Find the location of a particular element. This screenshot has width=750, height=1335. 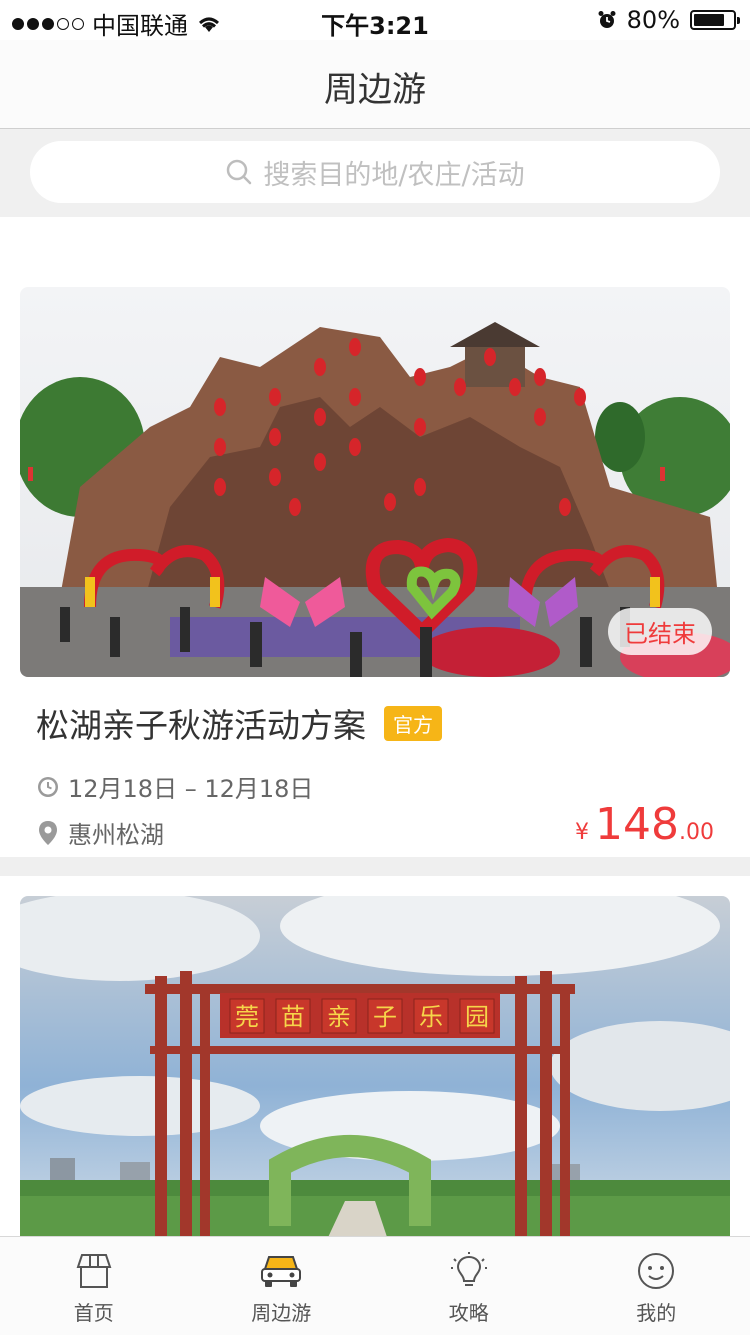

price-integer: 148 is located at coordinates (637, 824).